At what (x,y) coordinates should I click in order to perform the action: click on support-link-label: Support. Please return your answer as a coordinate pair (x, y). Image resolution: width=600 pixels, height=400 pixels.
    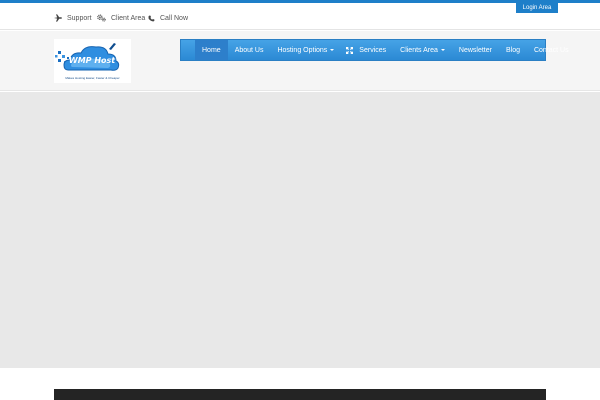
    Looking at the image, I should click on (79, 18).